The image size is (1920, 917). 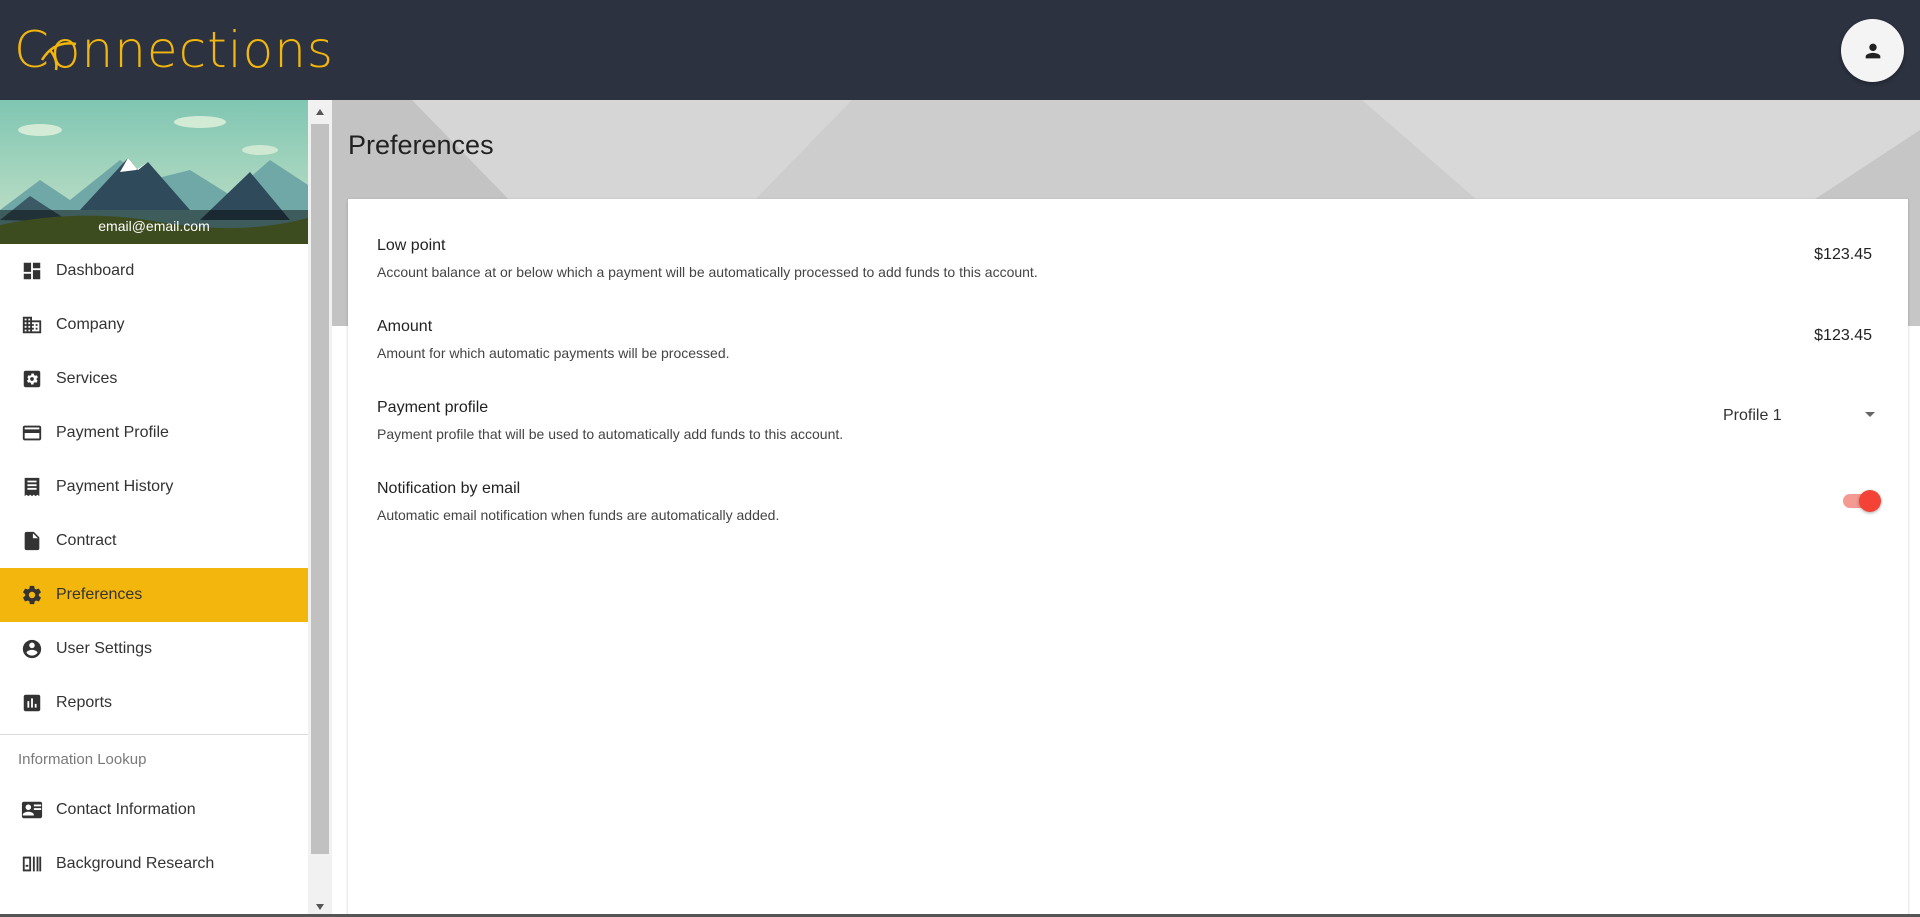 What do you see at coordinates (1843, 255) in the screenshot?
I see `low-point-value: $123.45` at bounding box center [1843, 255].